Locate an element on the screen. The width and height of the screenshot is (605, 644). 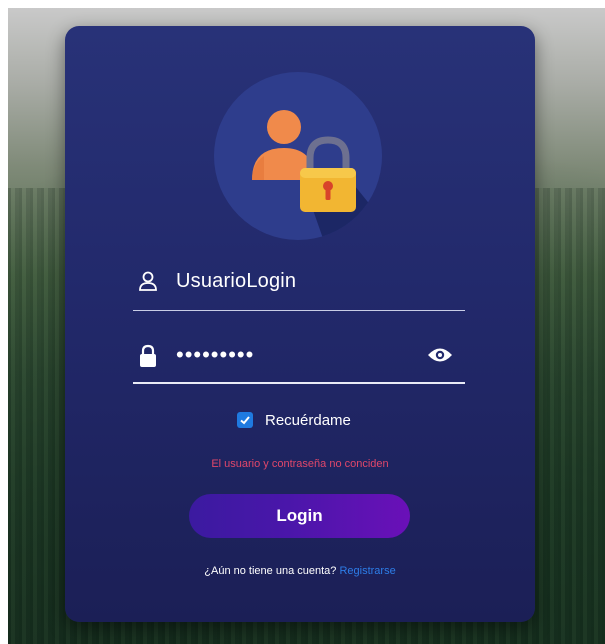
check-icon is located at coordinates (245, 420).